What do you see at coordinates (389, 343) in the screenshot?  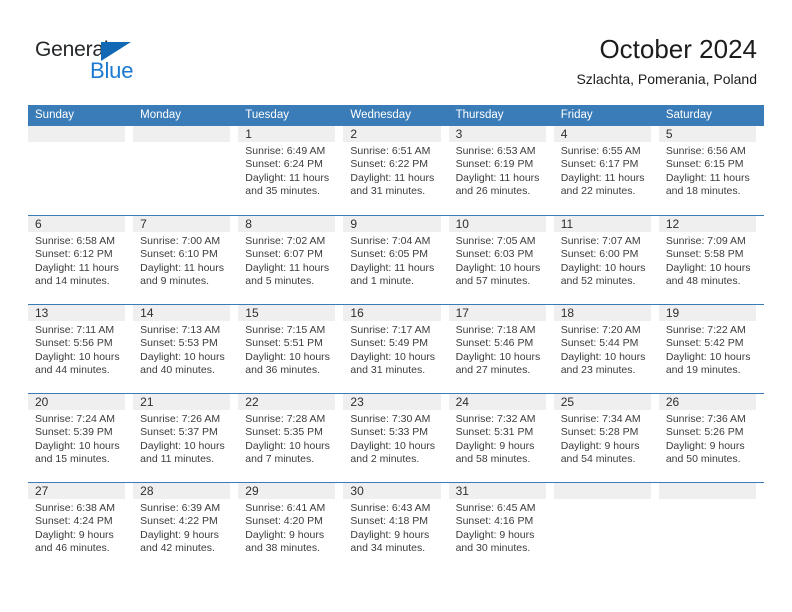 I see `sunset-text: Sunset: 5:49 PM` at bounding box center [389, 343].